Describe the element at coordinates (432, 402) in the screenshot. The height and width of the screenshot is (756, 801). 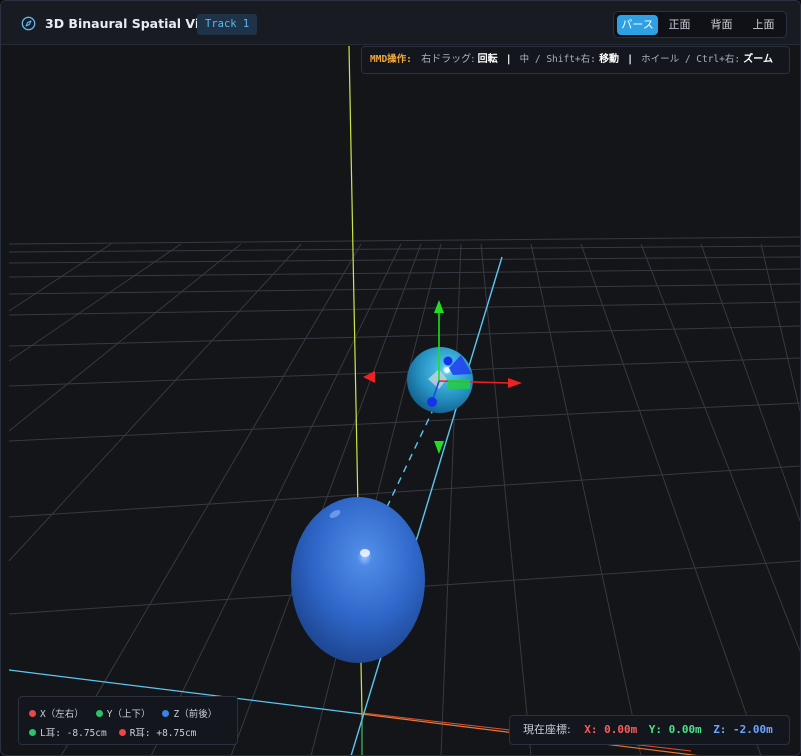
I see `gizmo-z-handle` at that location.